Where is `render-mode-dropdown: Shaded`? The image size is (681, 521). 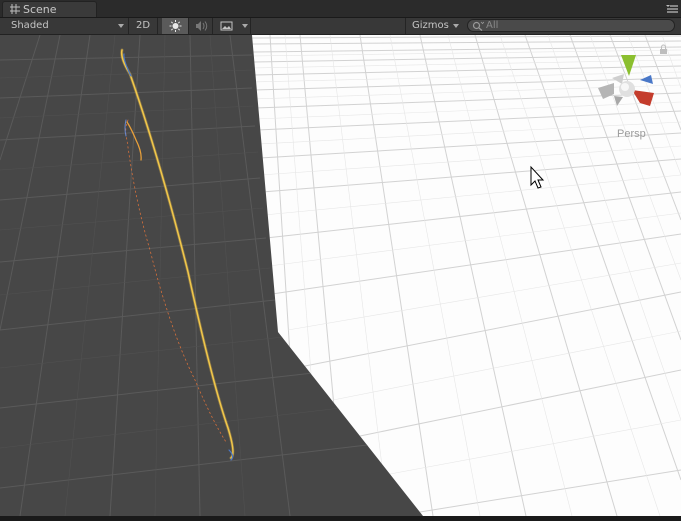
render-mode-dropdown: Shaded is located at coordinates (64, 26).